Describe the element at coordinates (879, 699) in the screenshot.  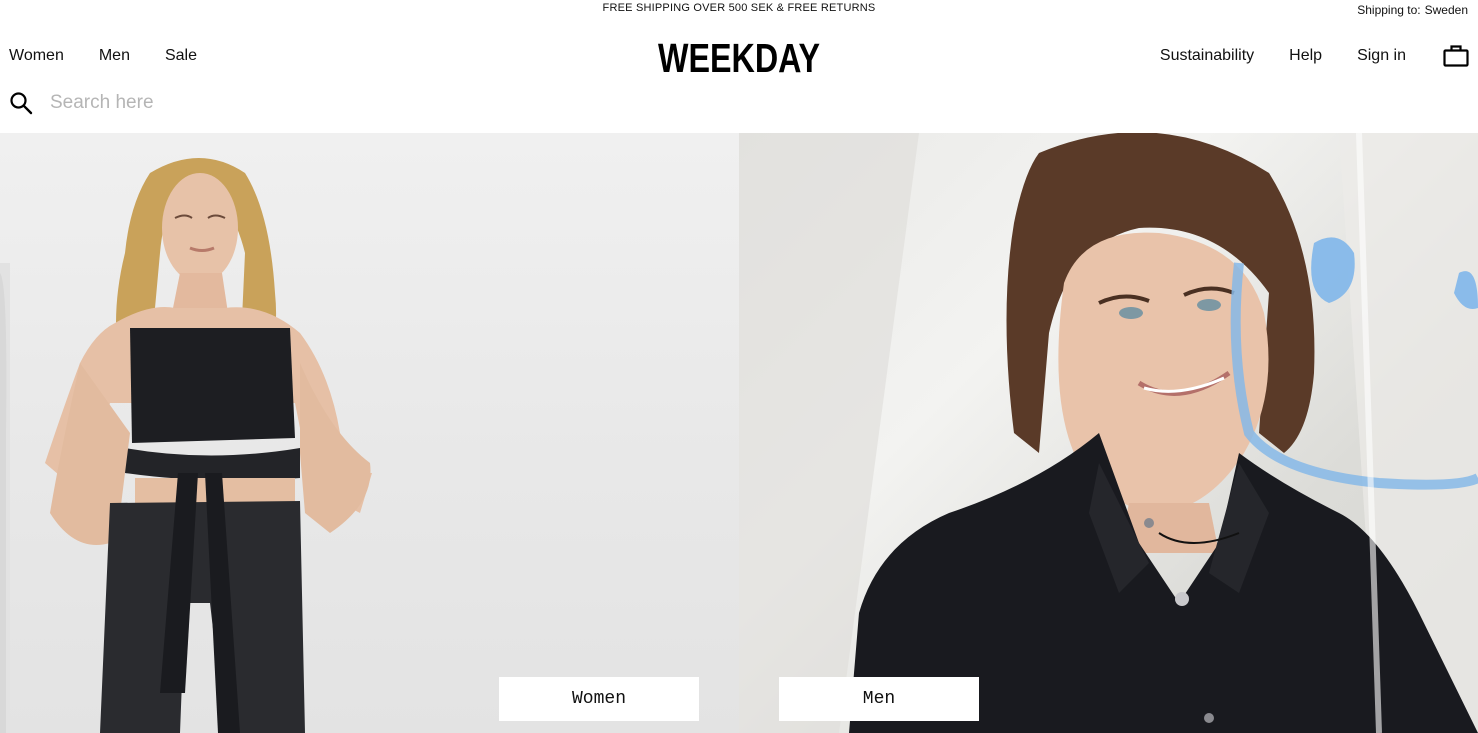
I see `men-cta-button: Men` at that location.